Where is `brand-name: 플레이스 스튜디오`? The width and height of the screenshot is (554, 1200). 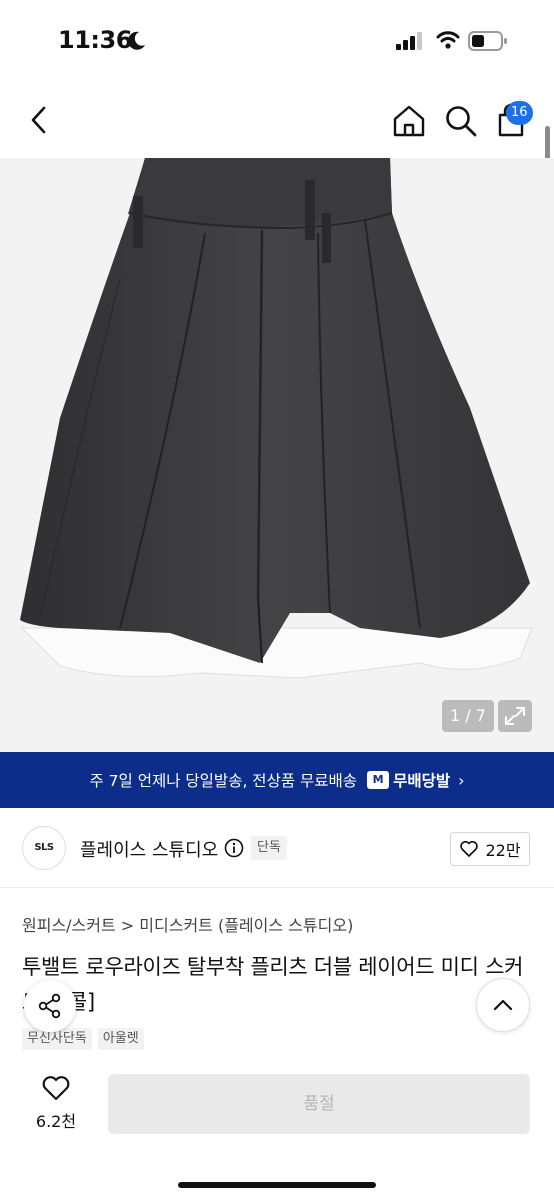
brand-name: 플레이스 스튜디오 is located at coordinates (149, 849).